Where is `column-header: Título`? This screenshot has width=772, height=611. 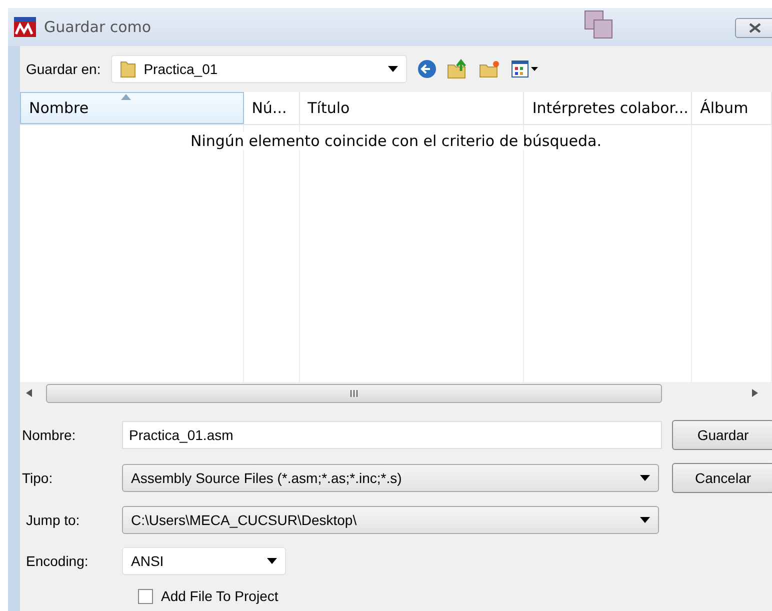
column-header: Título is located at coordinates (412, 108).